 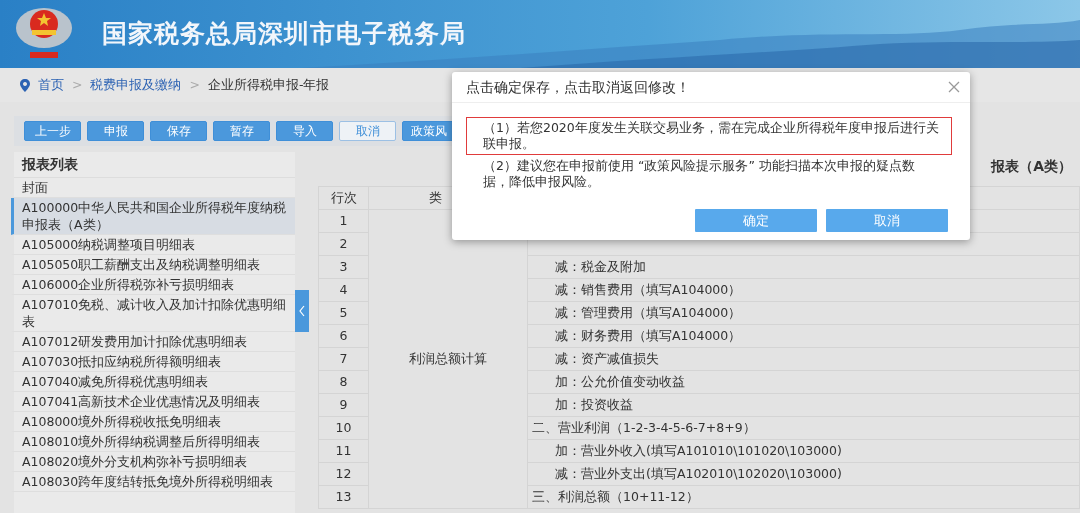 What do you see at coordinates (284, 34) in the screenshot?
I see `site-title: 国家税务总局深圳市电子税务局` at bounding box center [284, 34].